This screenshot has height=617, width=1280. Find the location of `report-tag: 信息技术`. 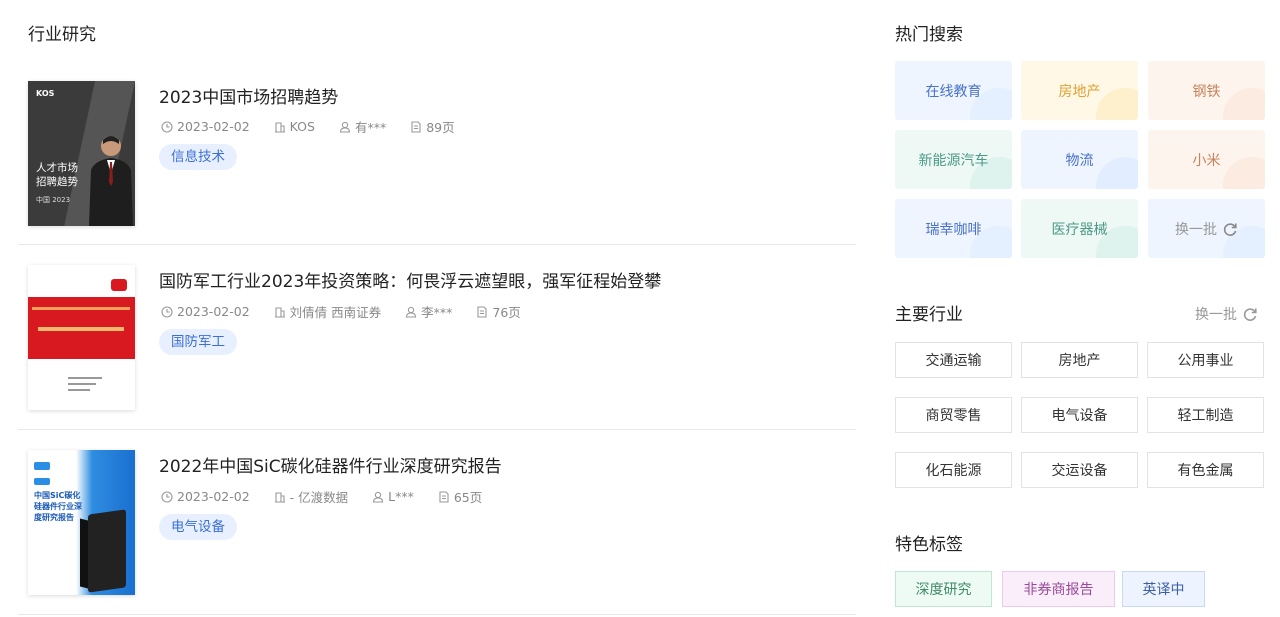

report-tag: 信息技术 is located at coordinates (198, 157).